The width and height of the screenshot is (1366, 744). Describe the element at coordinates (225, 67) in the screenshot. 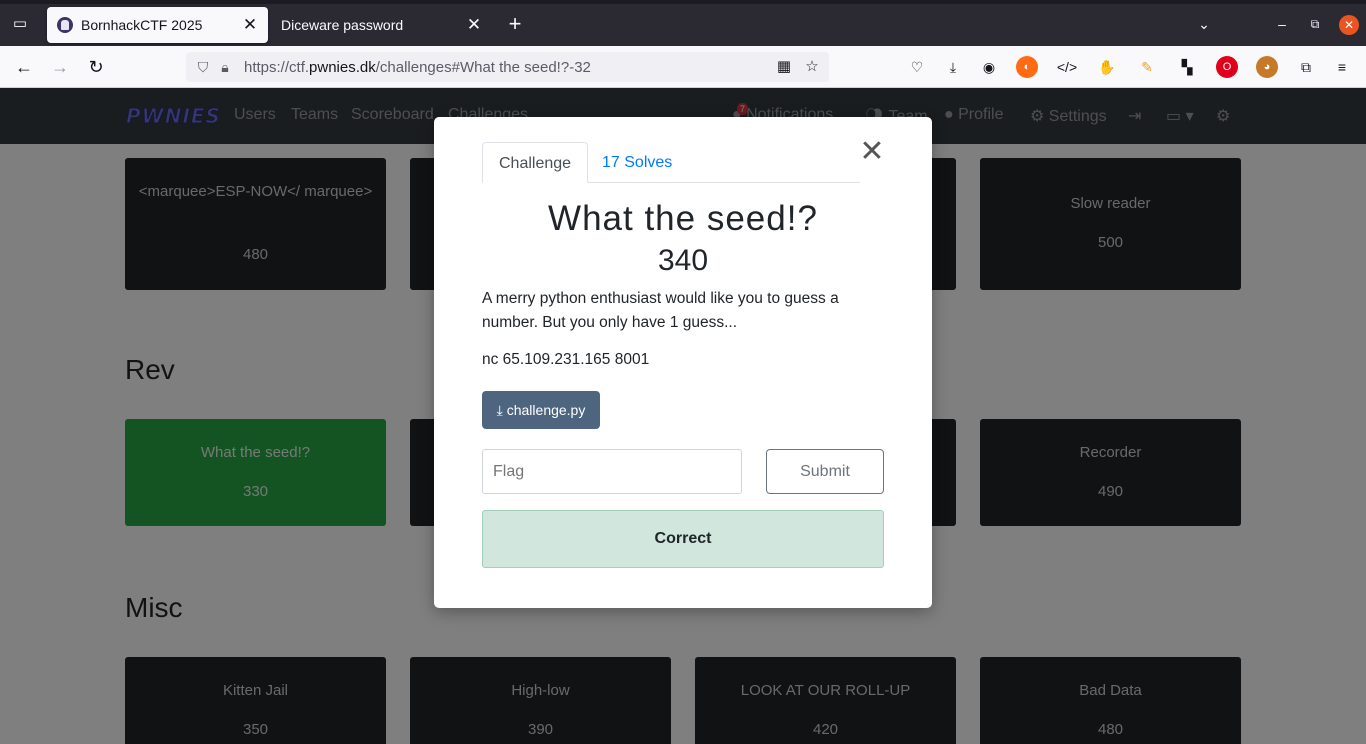

I see `lock-icon: 🔒︎` at that location.